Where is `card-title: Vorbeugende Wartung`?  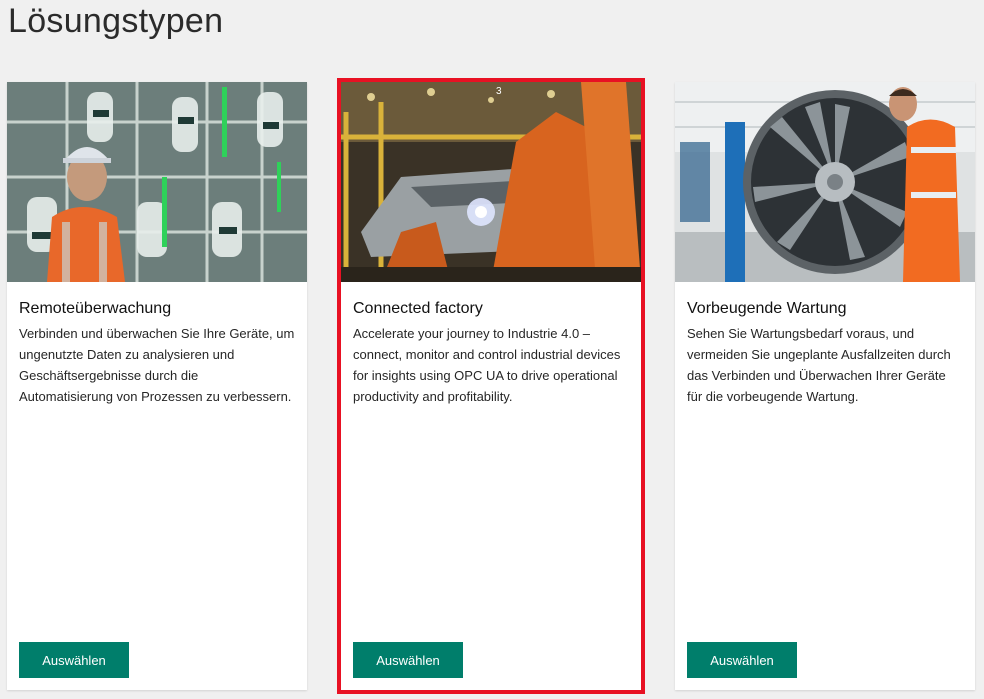
card-title: Vorbeugende Wartung is located at coordinates (767, 308).